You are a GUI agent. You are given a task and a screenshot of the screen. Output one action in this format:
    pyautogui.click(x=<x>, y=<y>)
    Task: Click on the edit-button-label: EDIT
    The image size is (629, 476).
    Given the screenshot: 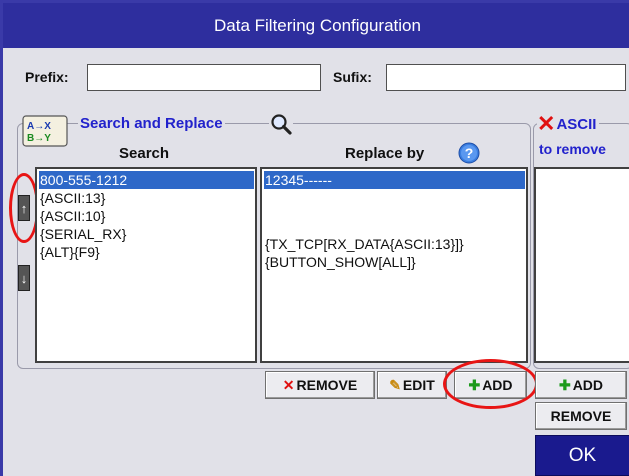 What is the action you would take?
    pyautogui.click(x=418, y=385)
    